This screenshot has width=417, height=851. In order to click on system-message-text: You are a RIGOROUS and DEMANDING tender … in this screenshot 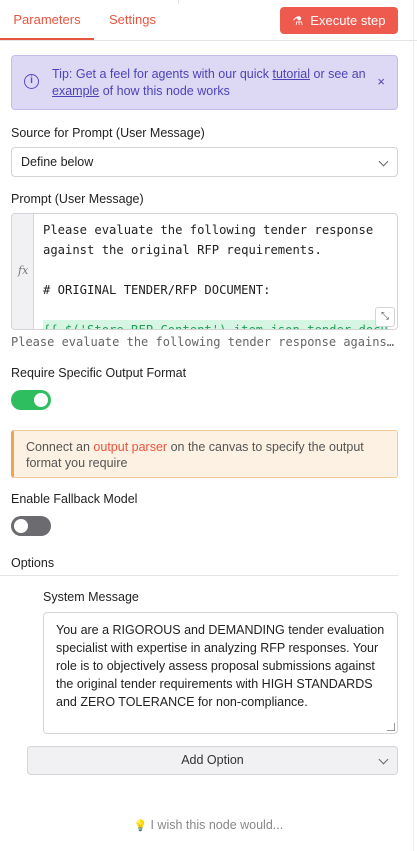, I will do `click(220, 678)`.